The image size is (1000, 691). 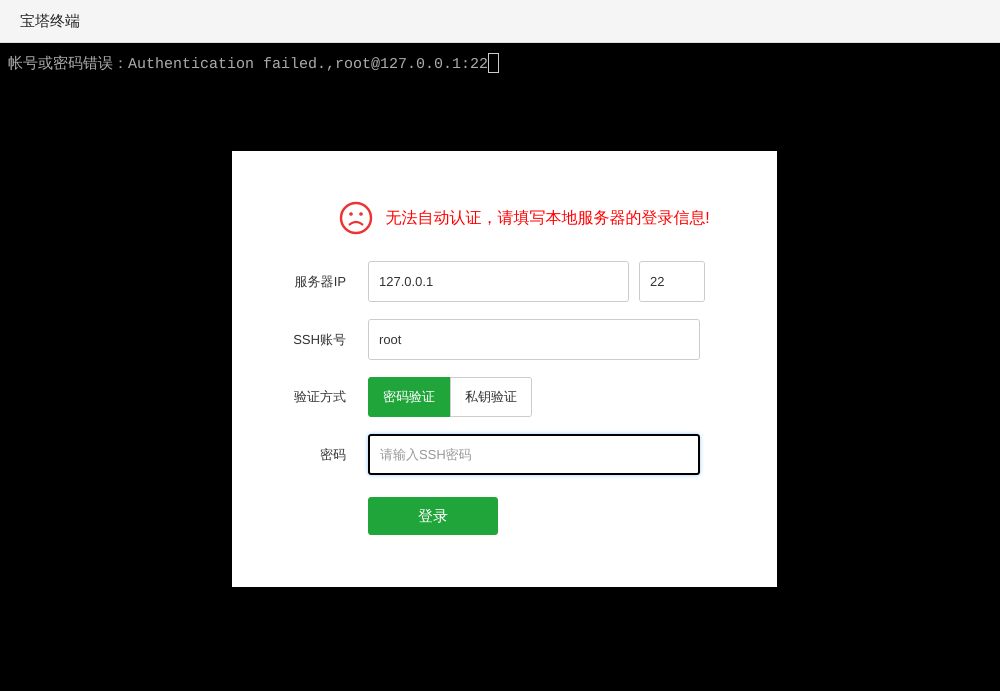 What do you see at coordinates (319, 339) in the screenshot?
I see `field-label: SSH账号` at bounding box center [319, 339].